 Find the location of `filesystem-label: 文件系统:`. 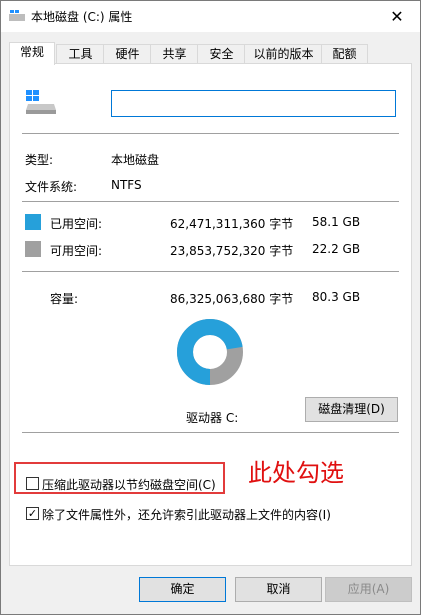

filesystem-label: 文件系统: is located at coordinates (51, 187).